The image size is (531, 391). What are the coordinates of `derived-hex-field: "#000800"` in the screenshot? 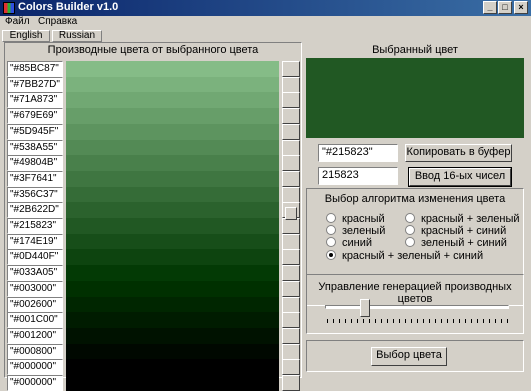 It's located at (35, 352).